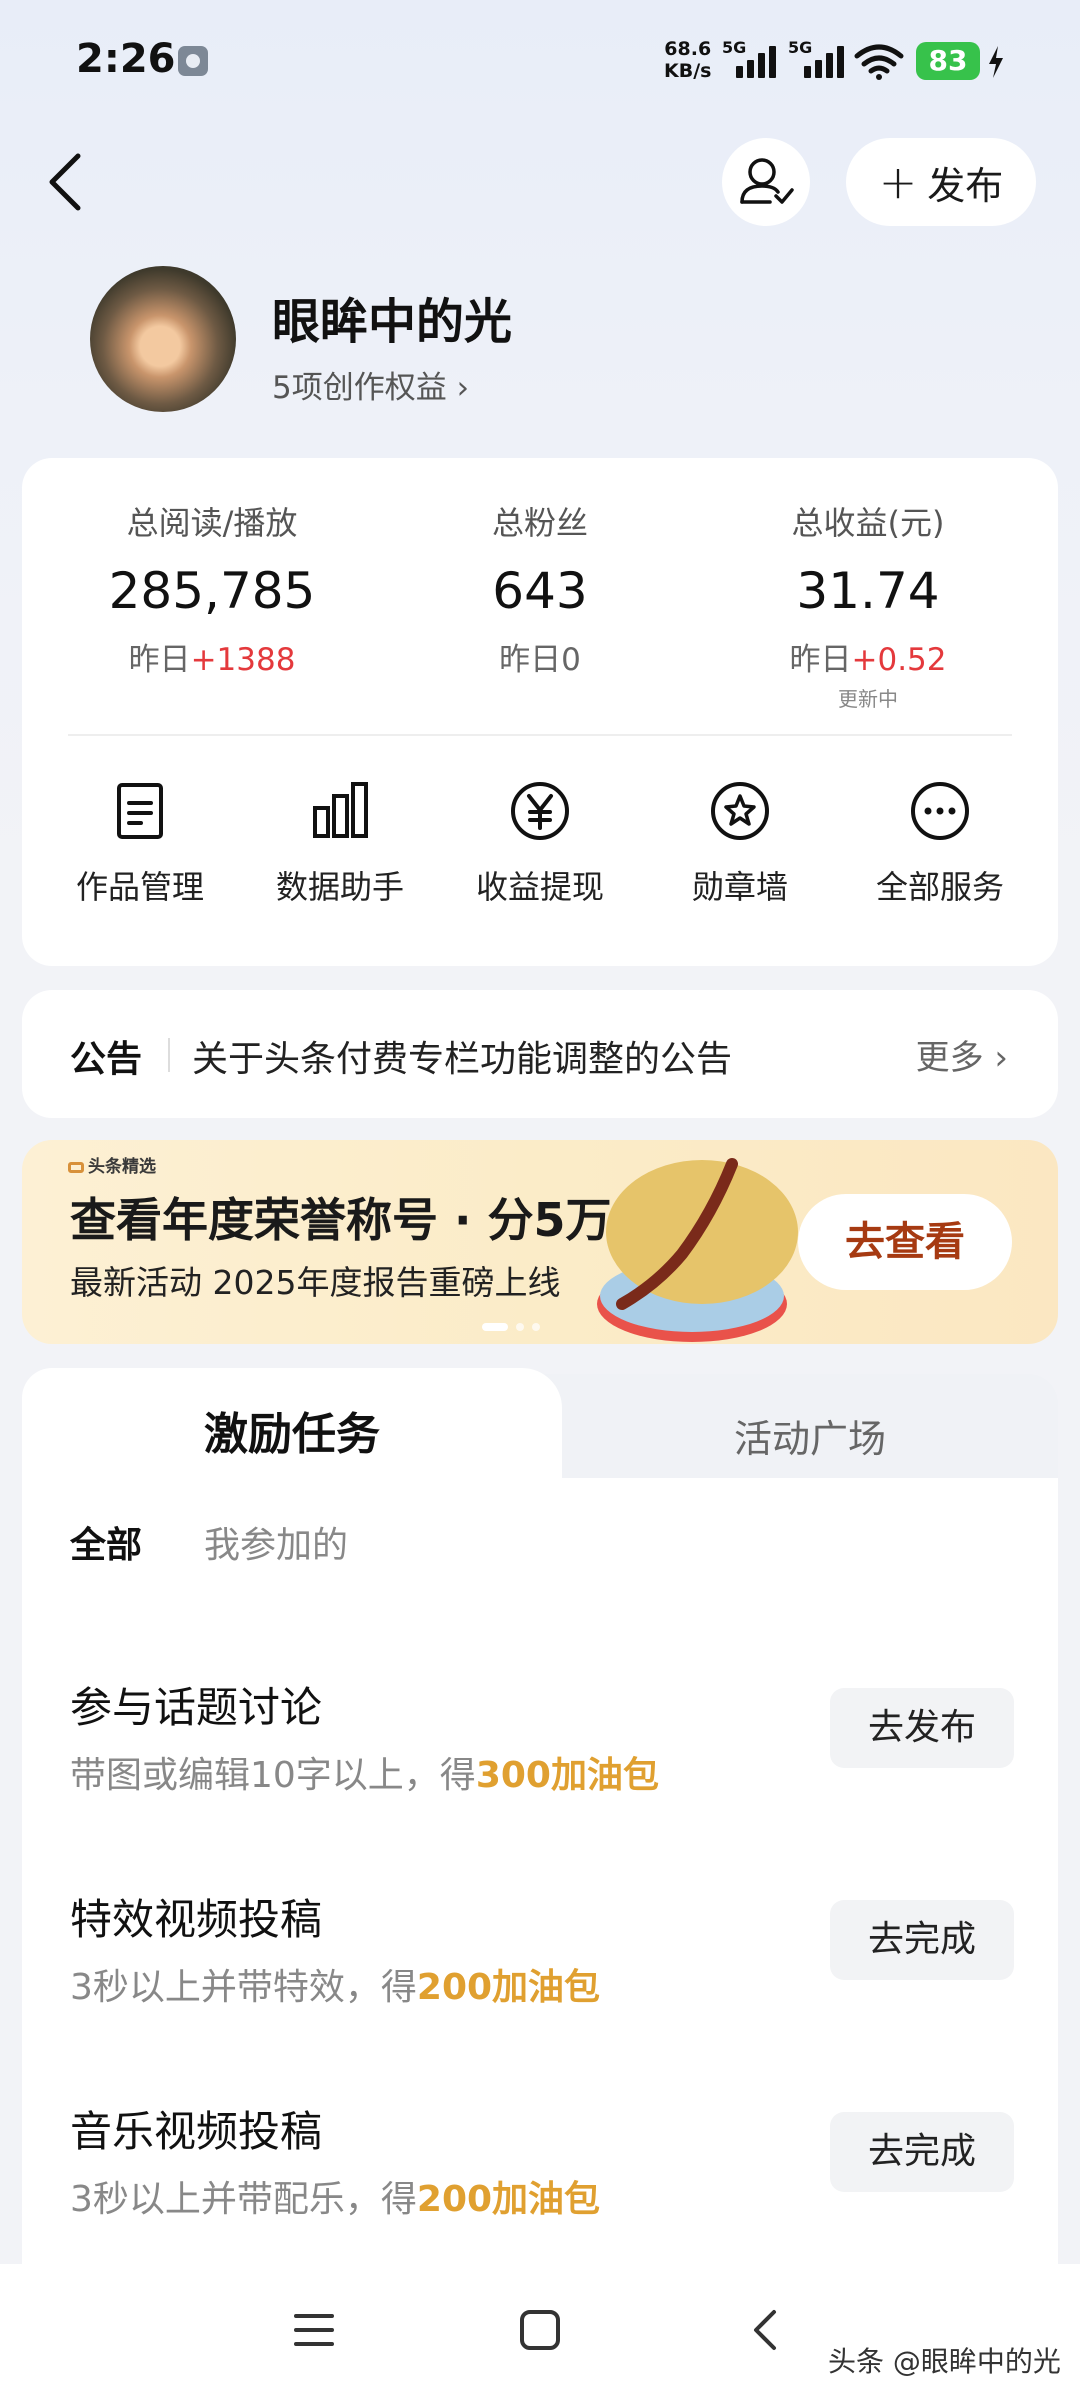 This screenshot has height=2400, width=1080. Describe the element at coordinates (196, 1707) in the screenshot. I see `task-title: 参与话题讨论` at that location.